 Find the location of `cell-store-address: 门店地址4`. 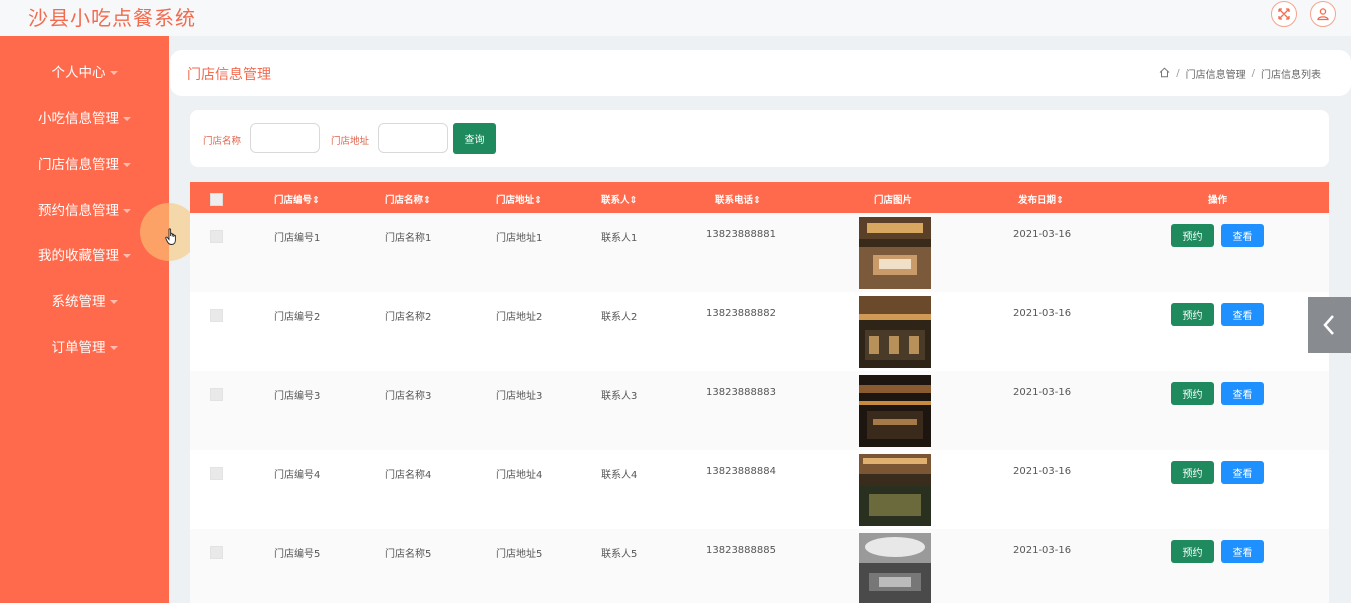

cell-store-address: 门店地址4 is located at coordinates (519, 475).